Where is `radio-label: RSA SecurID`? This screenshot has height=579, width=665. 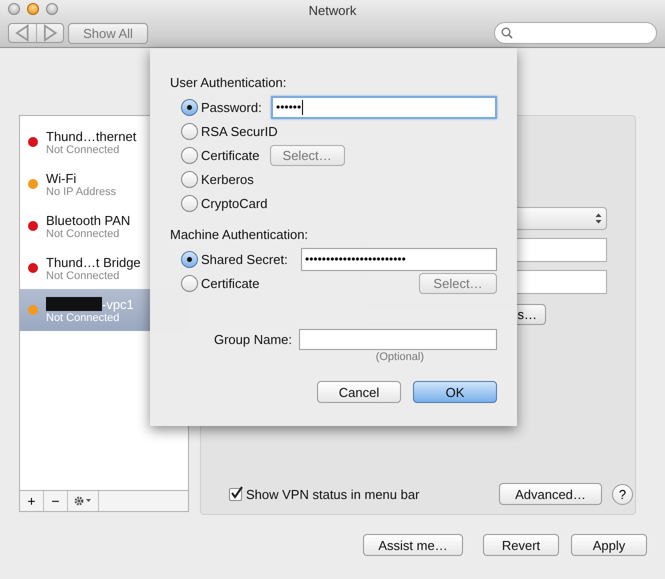 radio-label: RSA SecurID is located at coordinates (239, 131).